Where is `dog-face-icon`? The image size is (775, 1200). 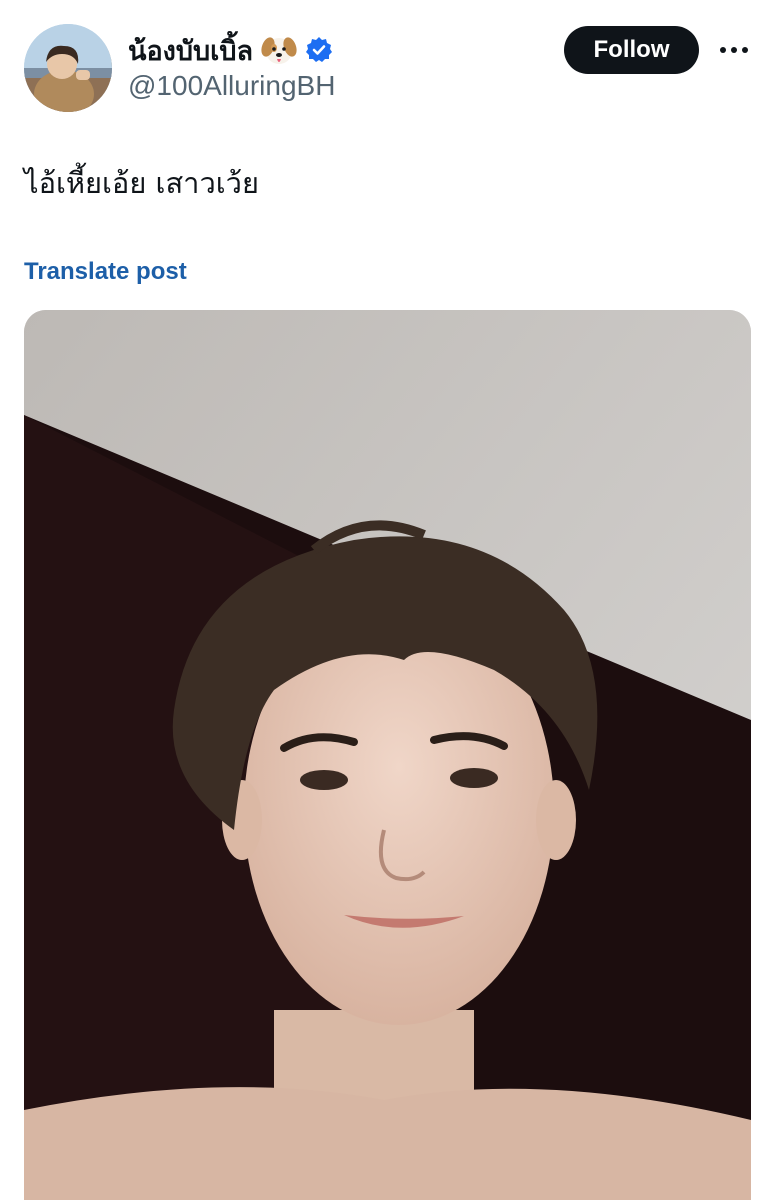
dog-face-icon is located at coordinates (279, 50).